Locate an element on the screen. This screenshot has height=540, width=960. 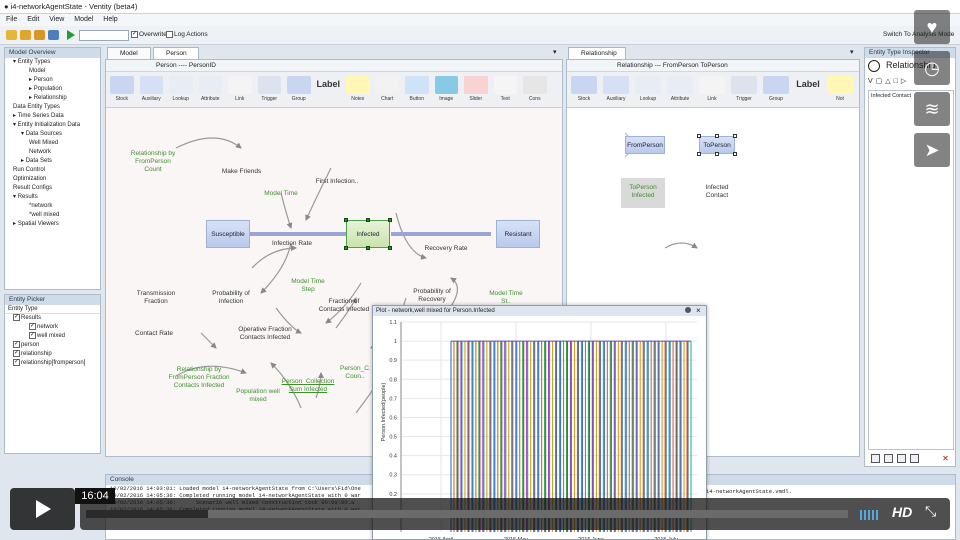
infected-contact-node: Infected Contact is located at coordinates (717, 192).